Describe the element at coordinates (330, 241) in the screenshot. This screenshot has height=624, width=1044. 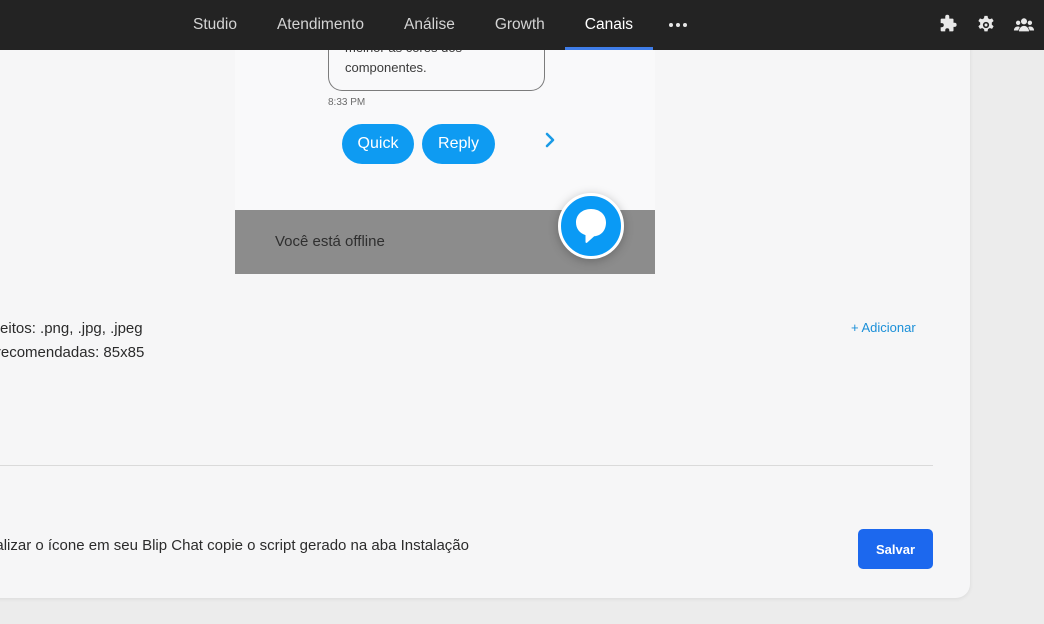
I see `offline-text: Você está offline` at that location.